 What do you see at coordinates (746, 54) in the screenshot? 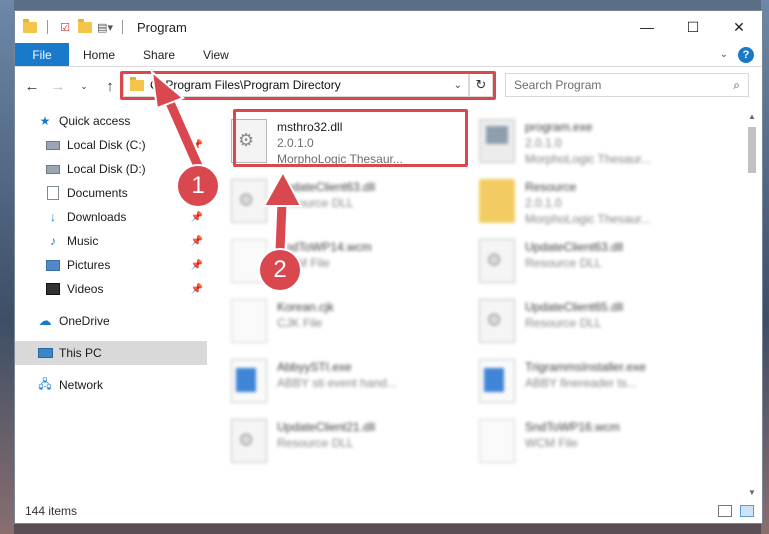
I see `help-icon: ?` at bounding box center [746, 54].